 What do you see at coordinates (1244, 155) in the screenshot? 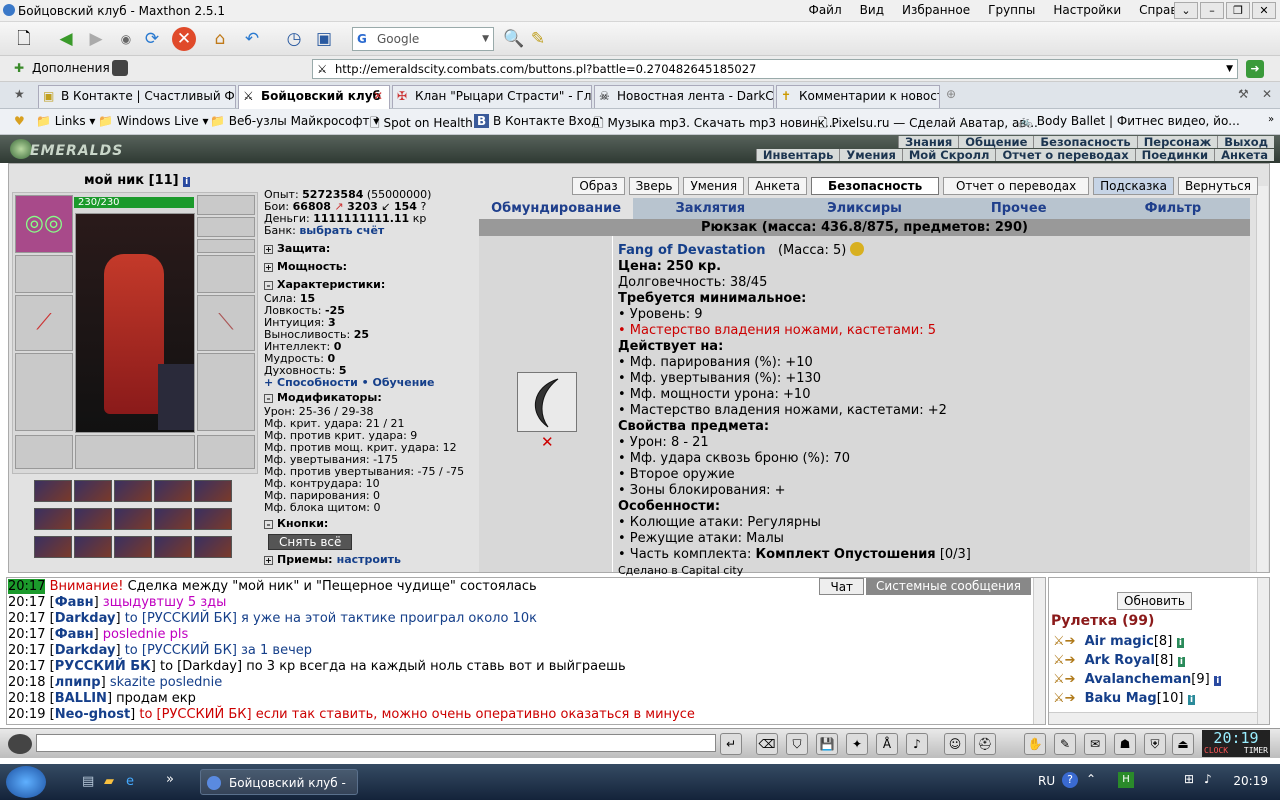
I see `nav-profile: Анкета` at bounding box center [1244, 155].